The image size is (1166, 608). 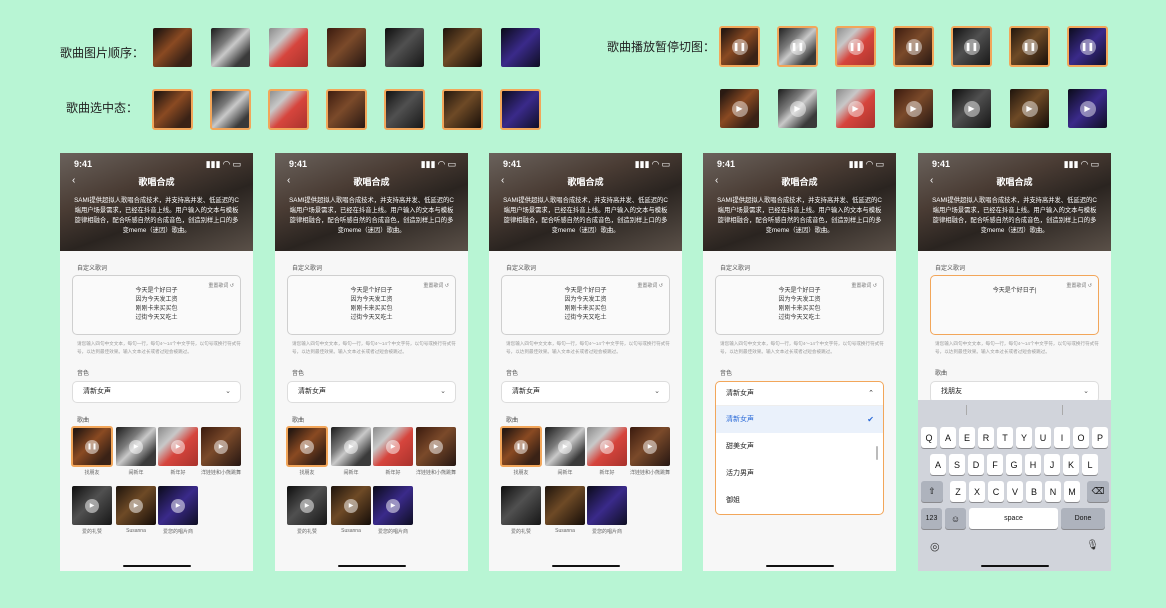 What do you see at coordinates (156, 291) in the screenshot?
I see `lyric-line: 今天是个好日子` at bounding box center [156, 291].